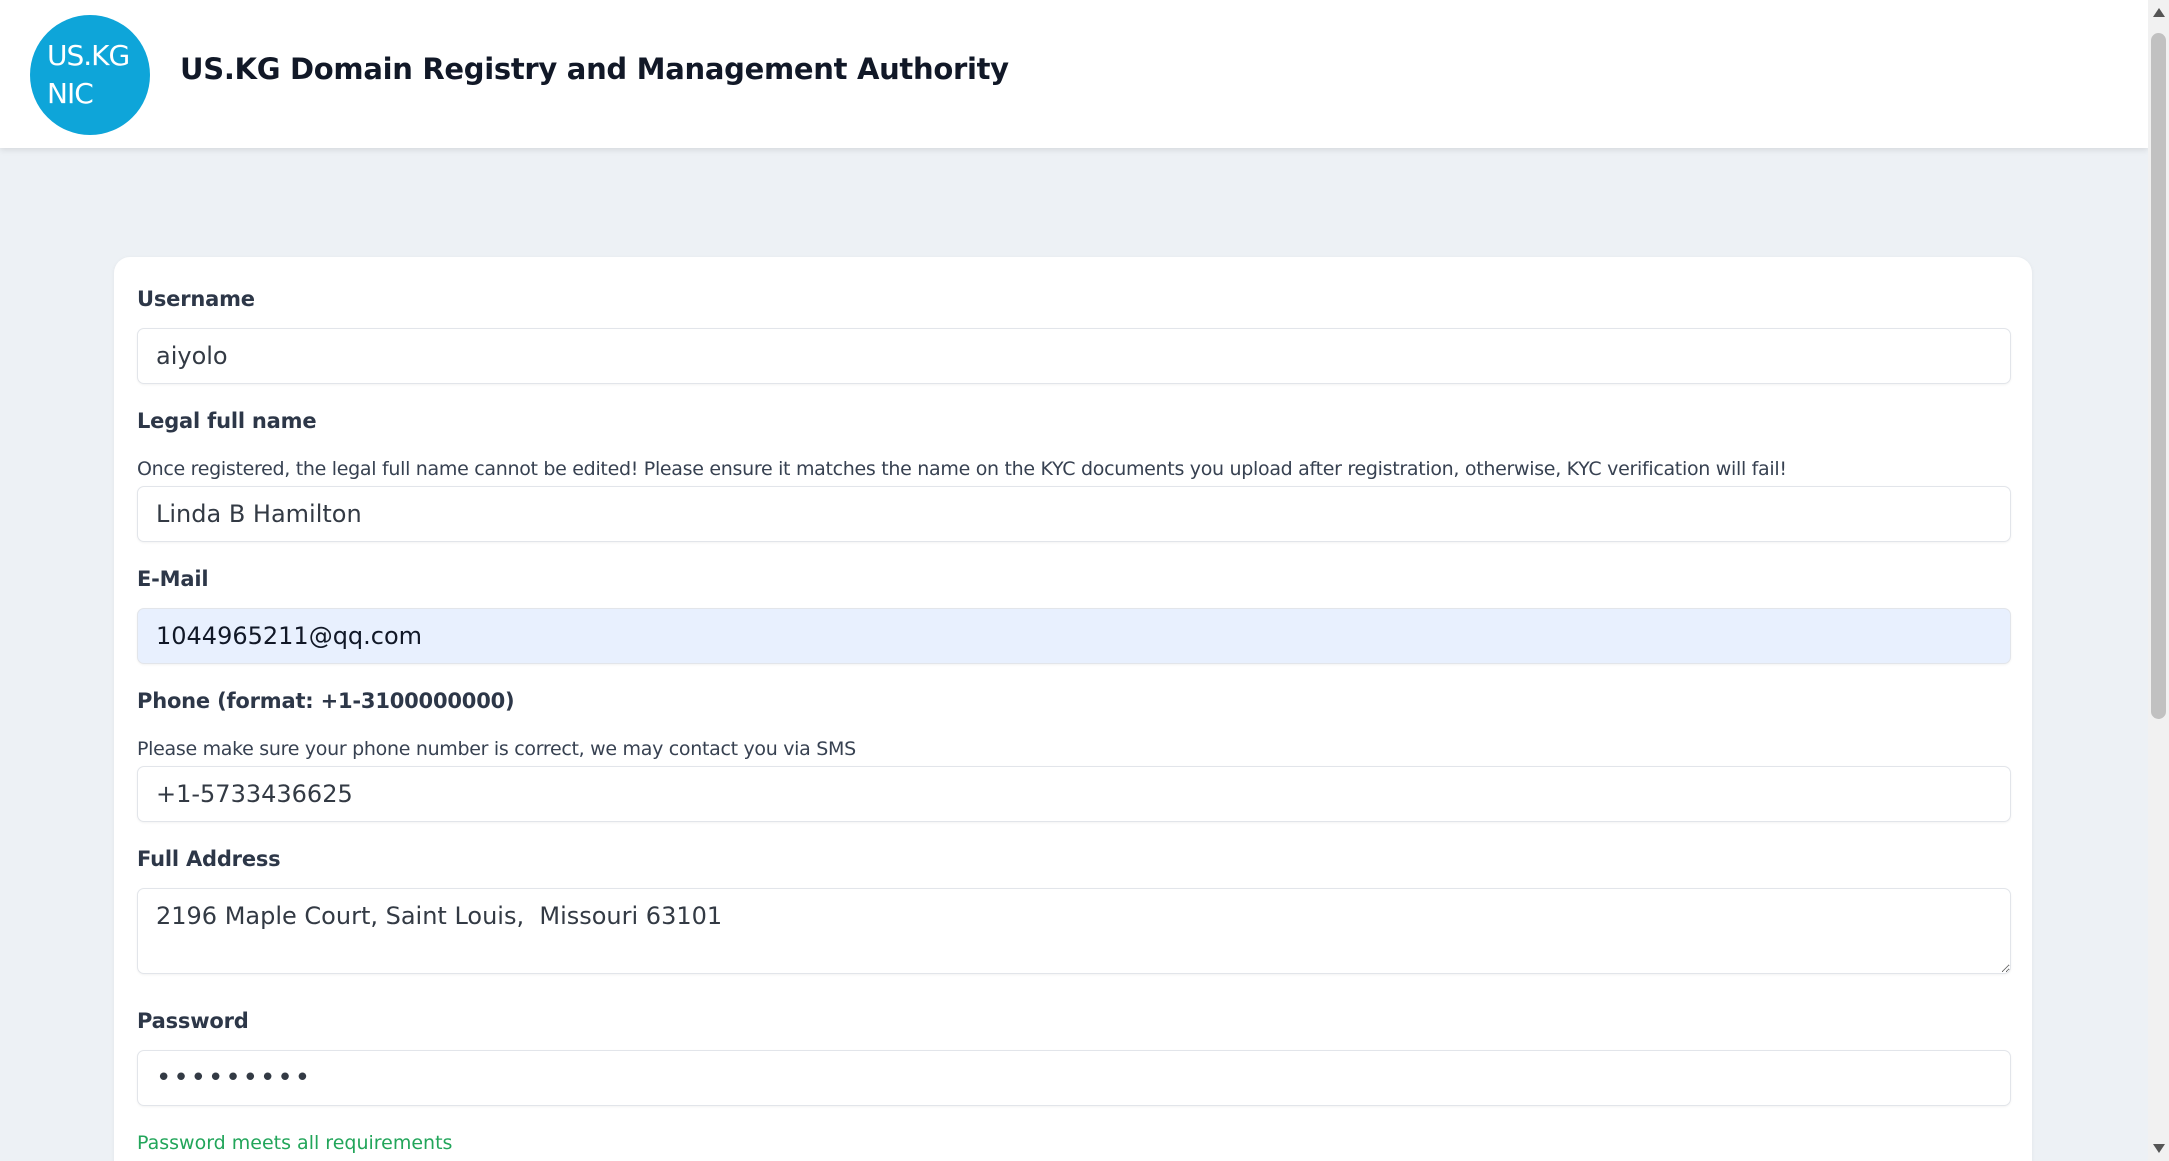 The width and height of the screenshot is (2169, 1161). What do you see at coordinates (1074, 636) in the screenshot?
I see `email-input` at bounding box center [1074, 636].